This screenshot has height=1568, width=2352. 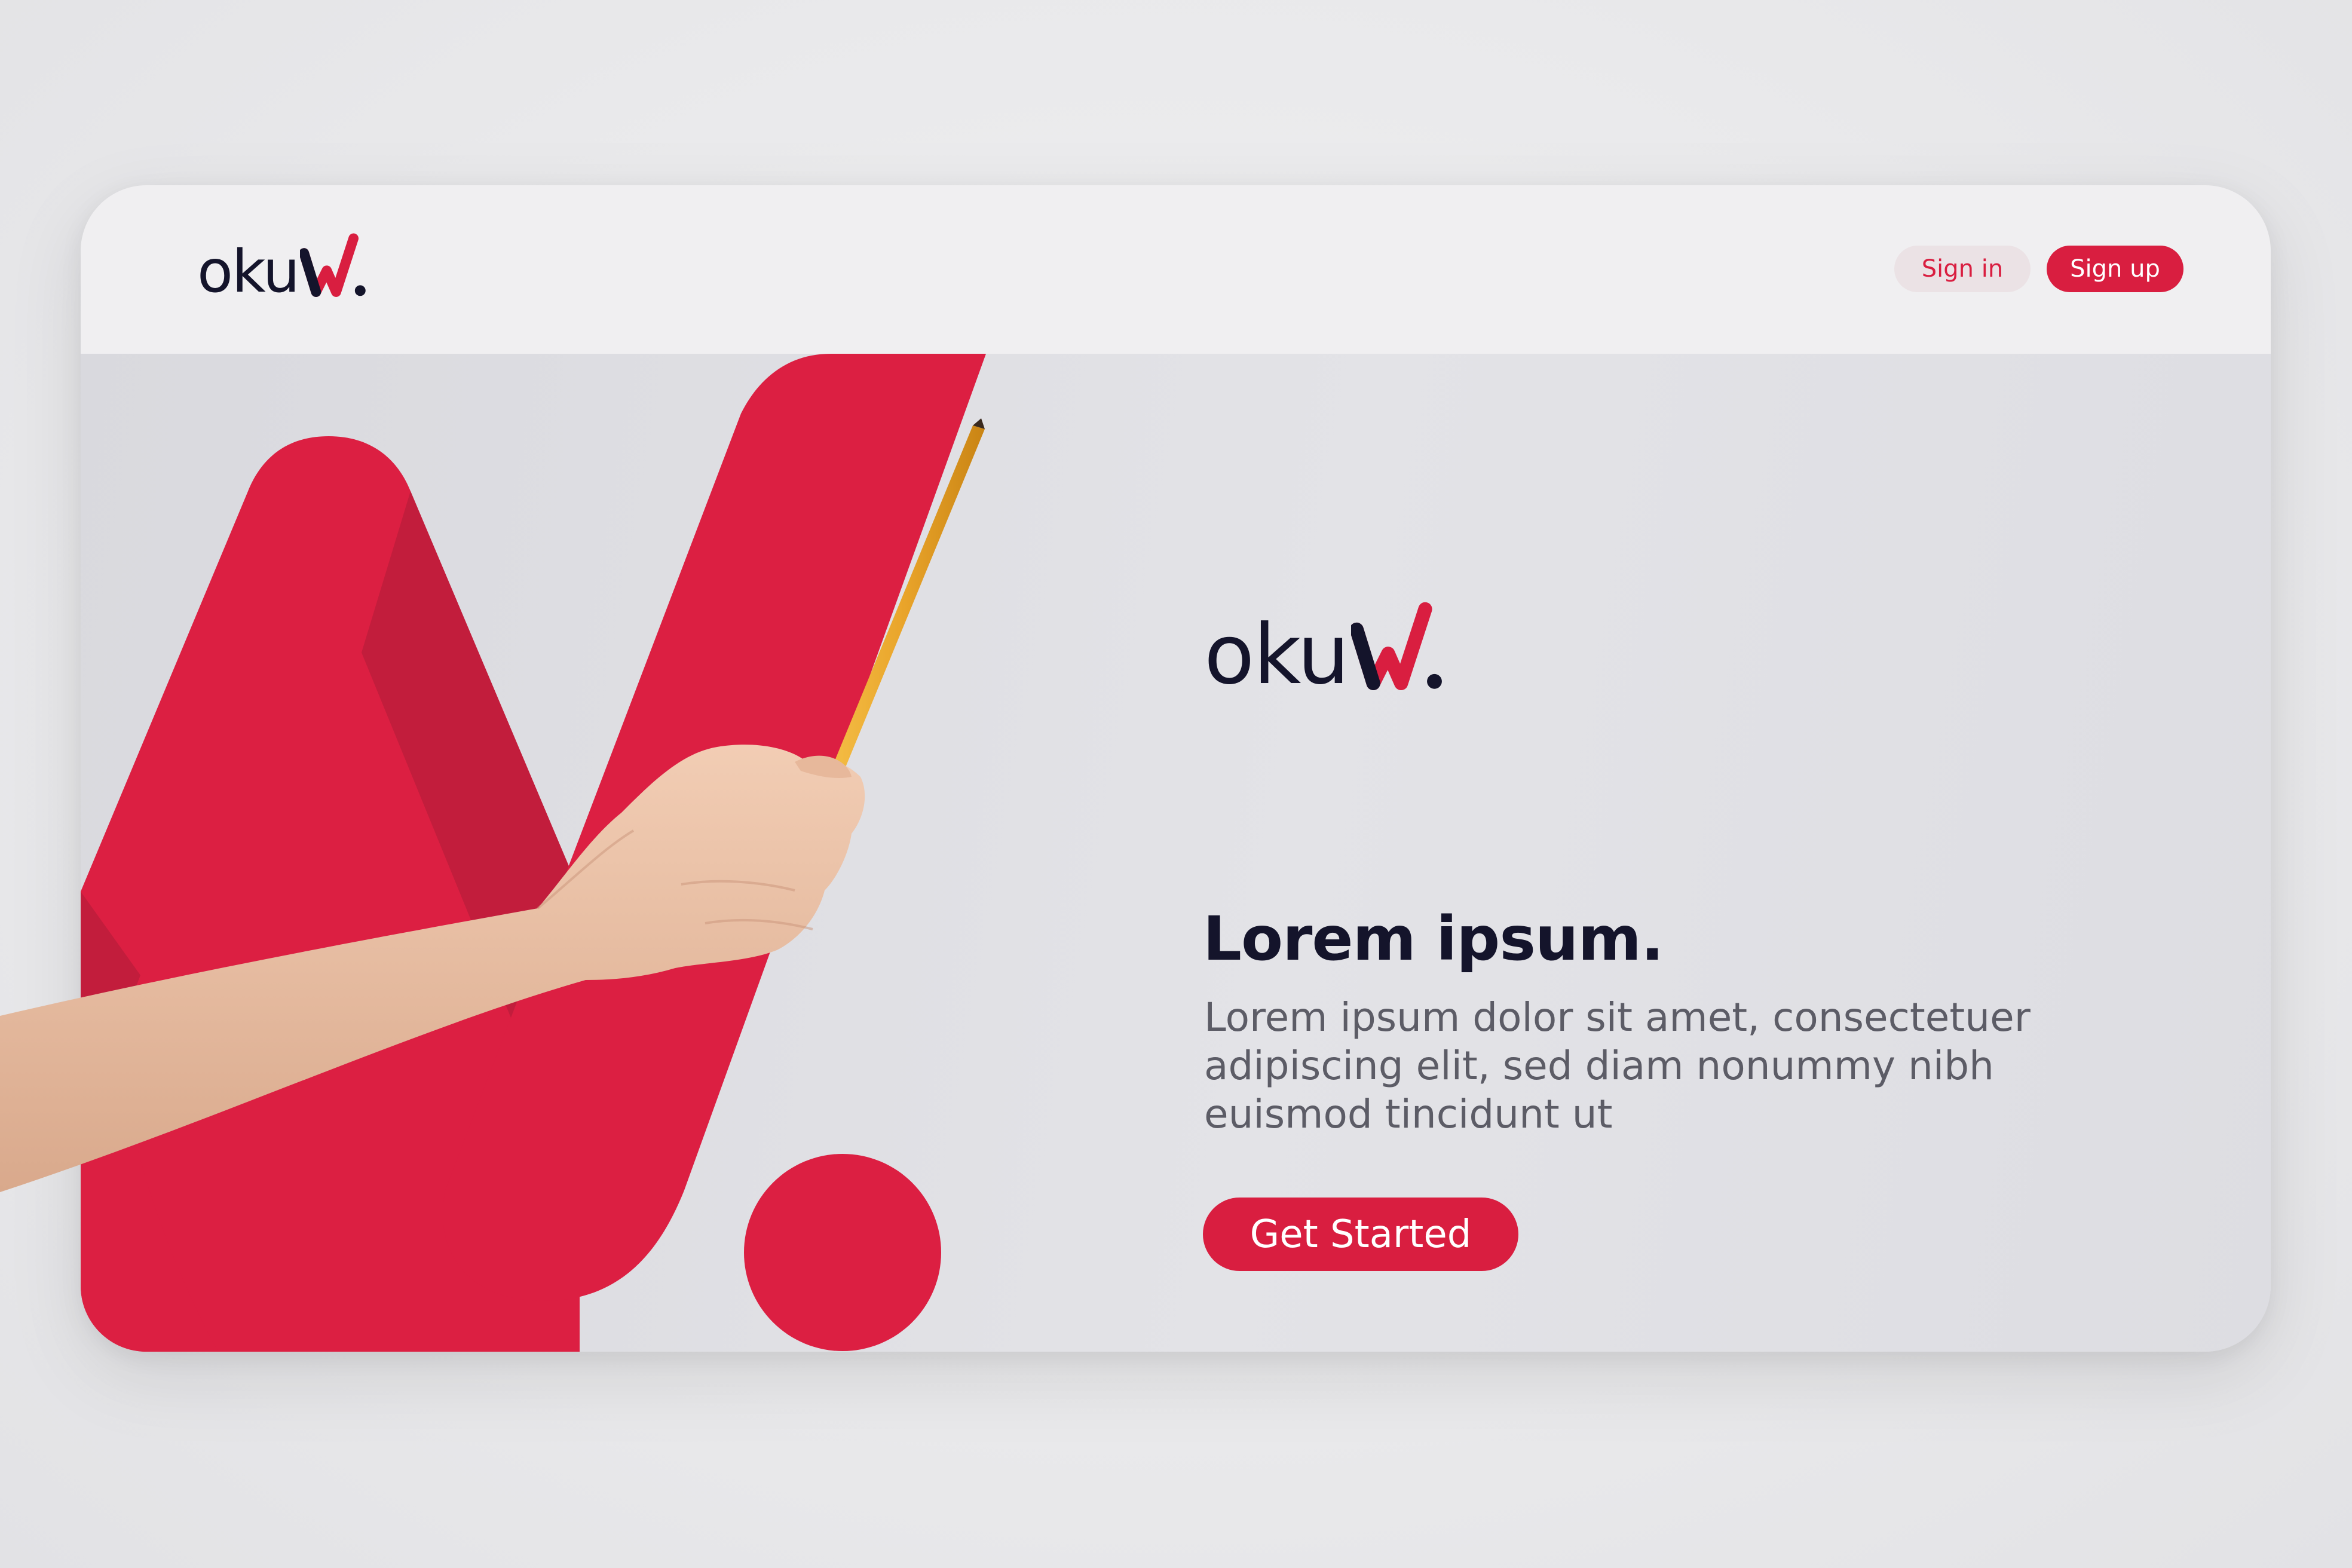 I want to click on hero-heading: Lorem ipsum., so click(x=1433, y=940).